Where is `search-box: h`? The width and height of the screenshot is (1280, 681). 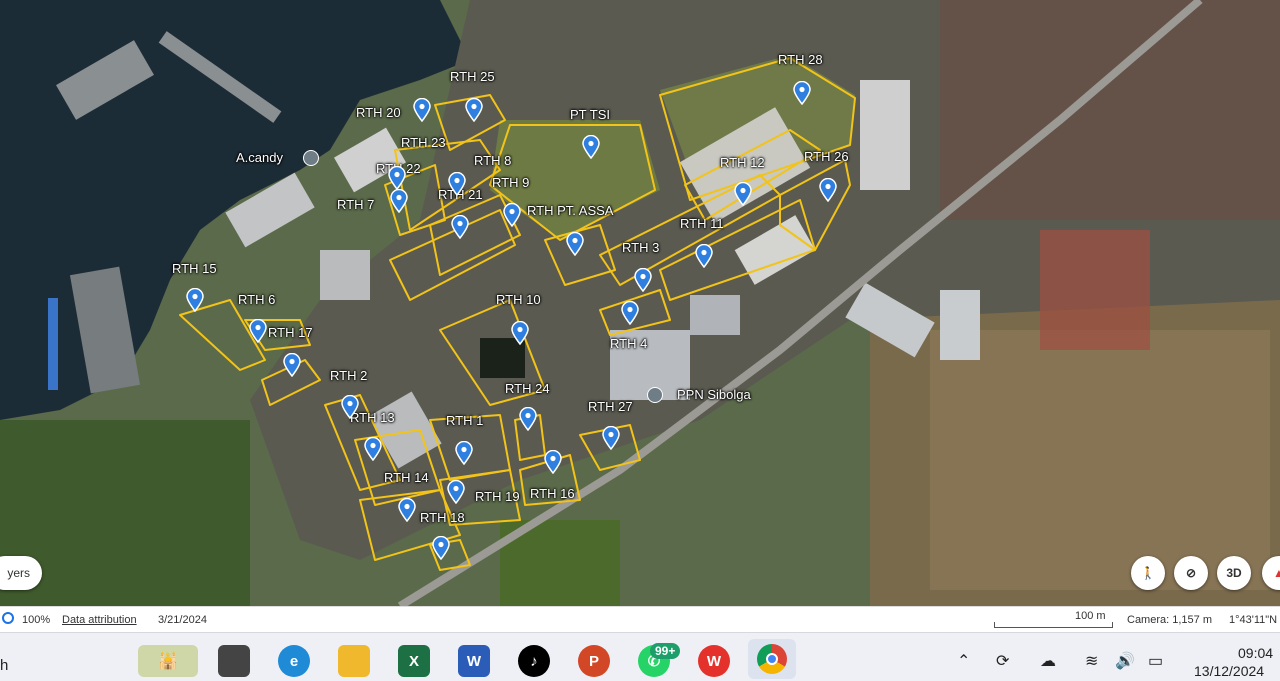 search-box: h is located at coordinates (4, 665).